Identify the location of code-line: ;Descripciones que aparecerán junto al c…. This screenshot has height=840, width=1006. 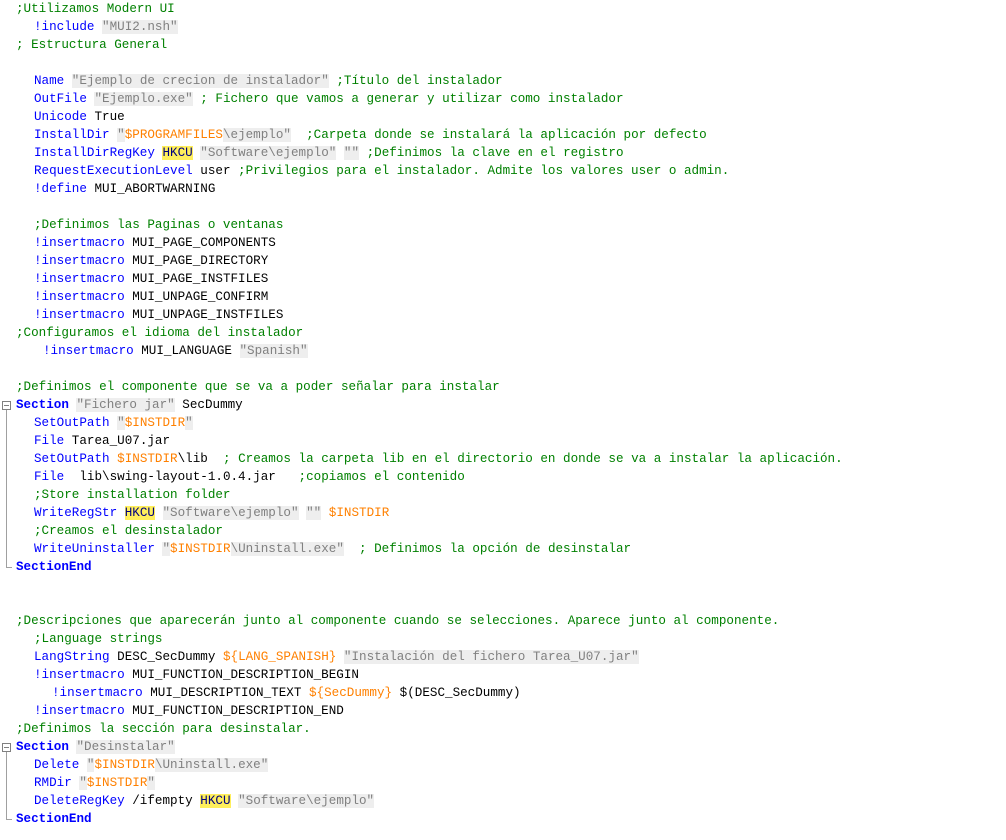
(397, 621).